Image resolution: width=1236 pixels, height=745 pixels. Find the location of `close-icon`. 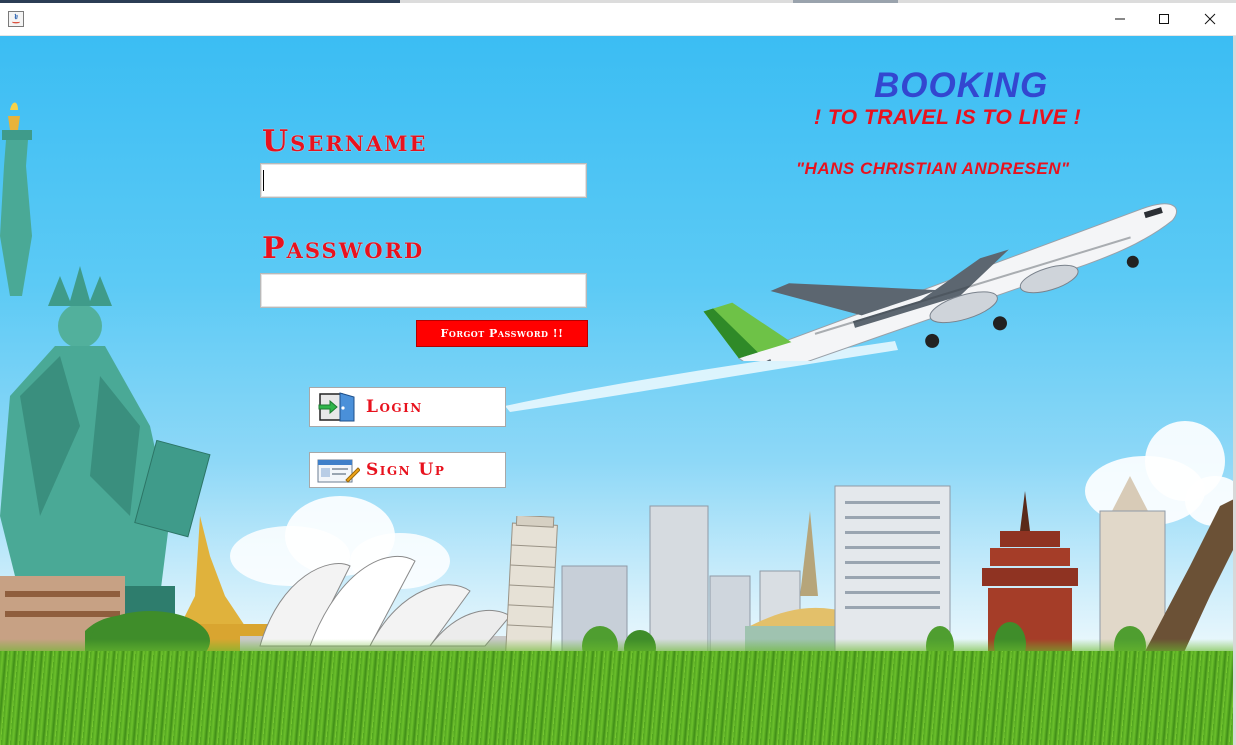

close-icon is located at coordinates (1210, 18).